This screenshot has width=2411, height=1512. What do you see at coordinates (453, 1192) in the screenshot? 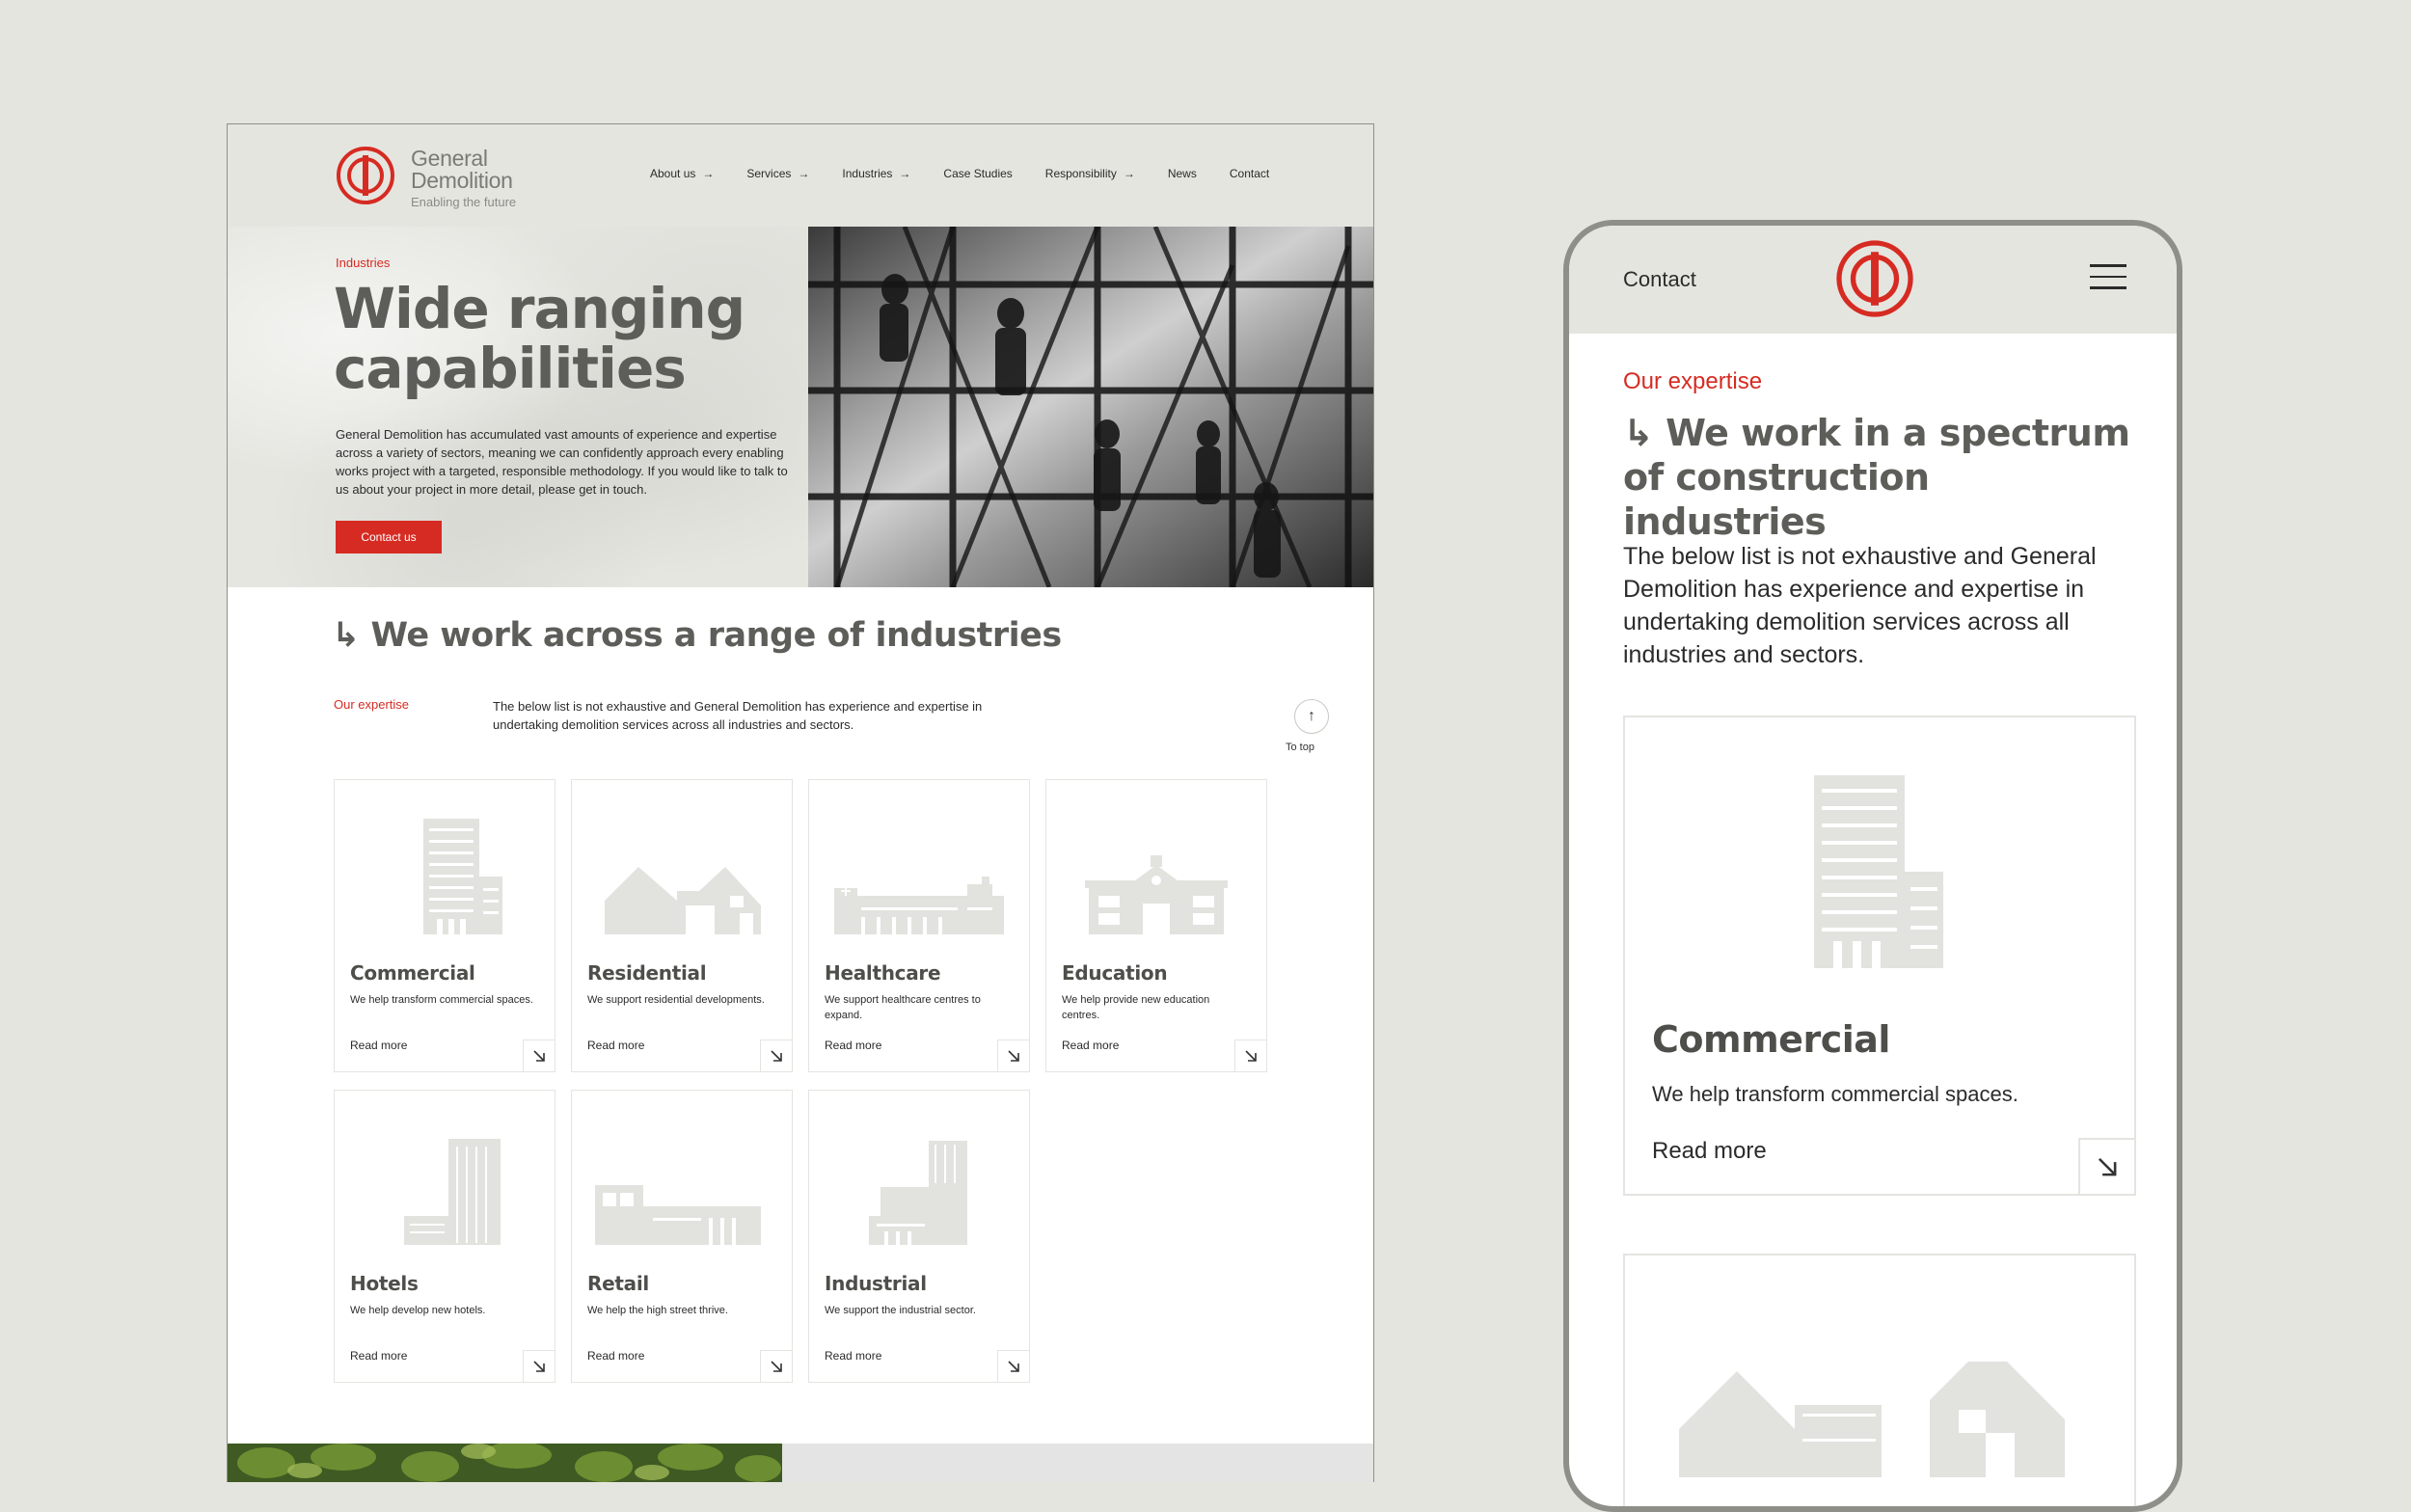
I see `hotel-icon` at bounding box center [453, 1192].